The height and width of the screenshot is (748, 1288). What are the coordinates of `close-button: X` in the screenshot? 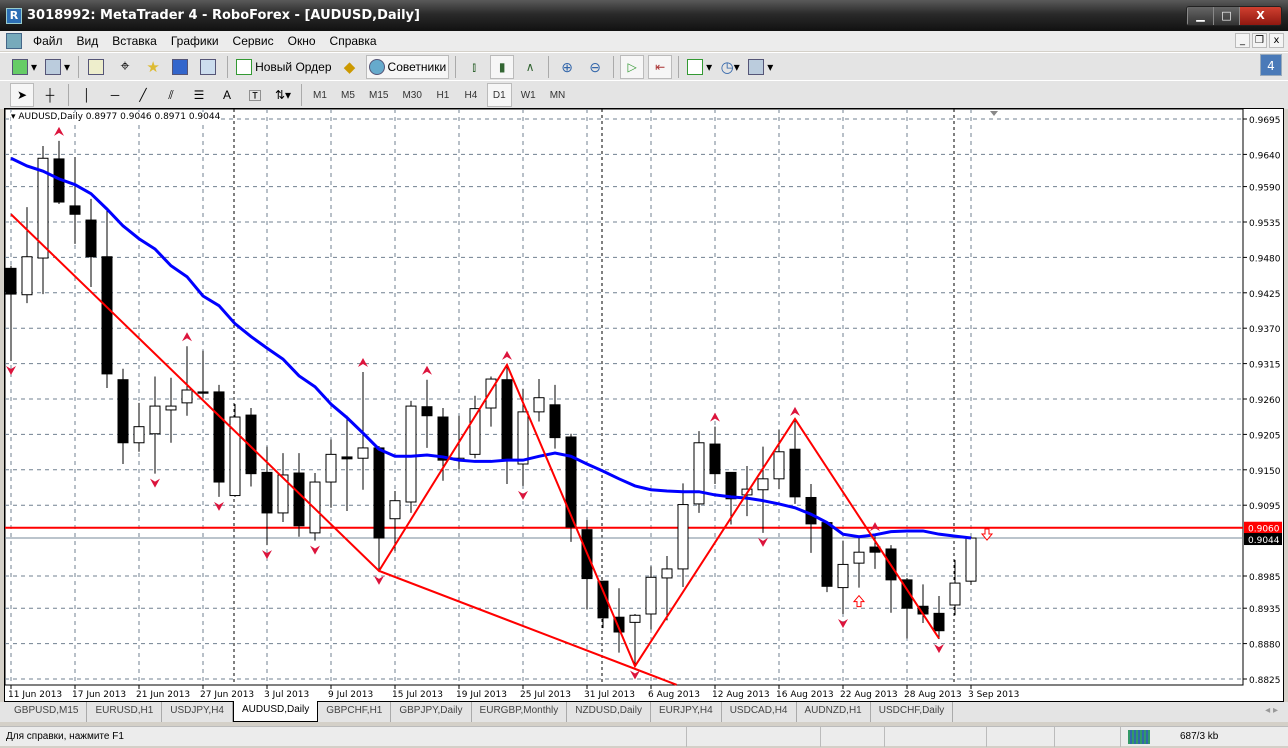 It's located at (1260, 16).